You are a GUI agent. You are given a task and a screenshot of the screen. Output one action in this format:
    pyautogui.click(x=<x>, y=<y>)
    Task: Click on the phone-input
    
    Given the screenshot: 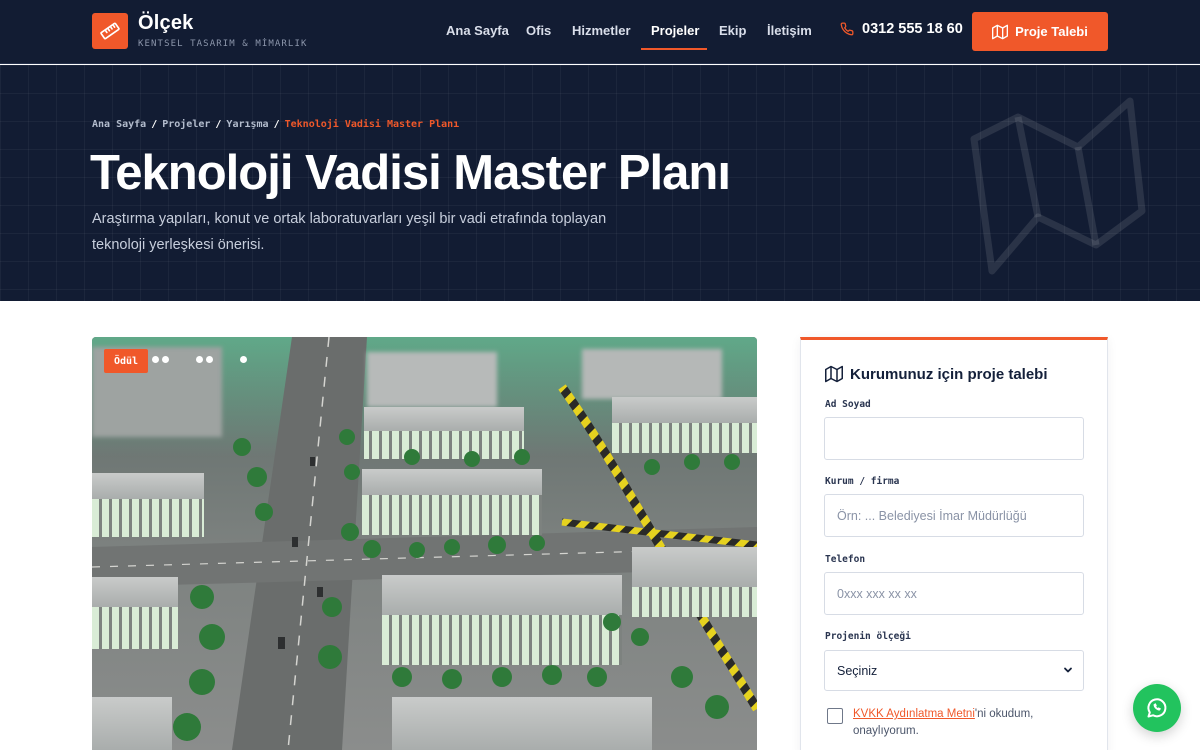 What is the action you would take?
    pyautogui.click(x=954, y=593)
    